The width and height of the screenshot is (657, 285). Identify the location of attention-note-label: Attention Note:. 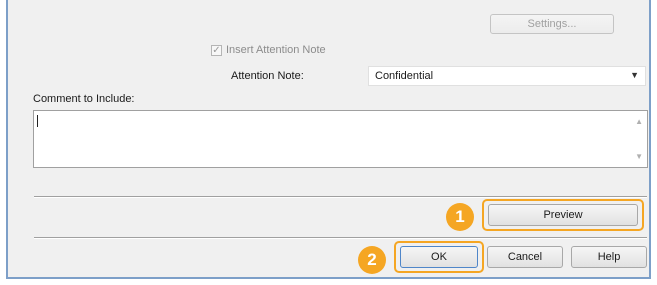
(267, 76).